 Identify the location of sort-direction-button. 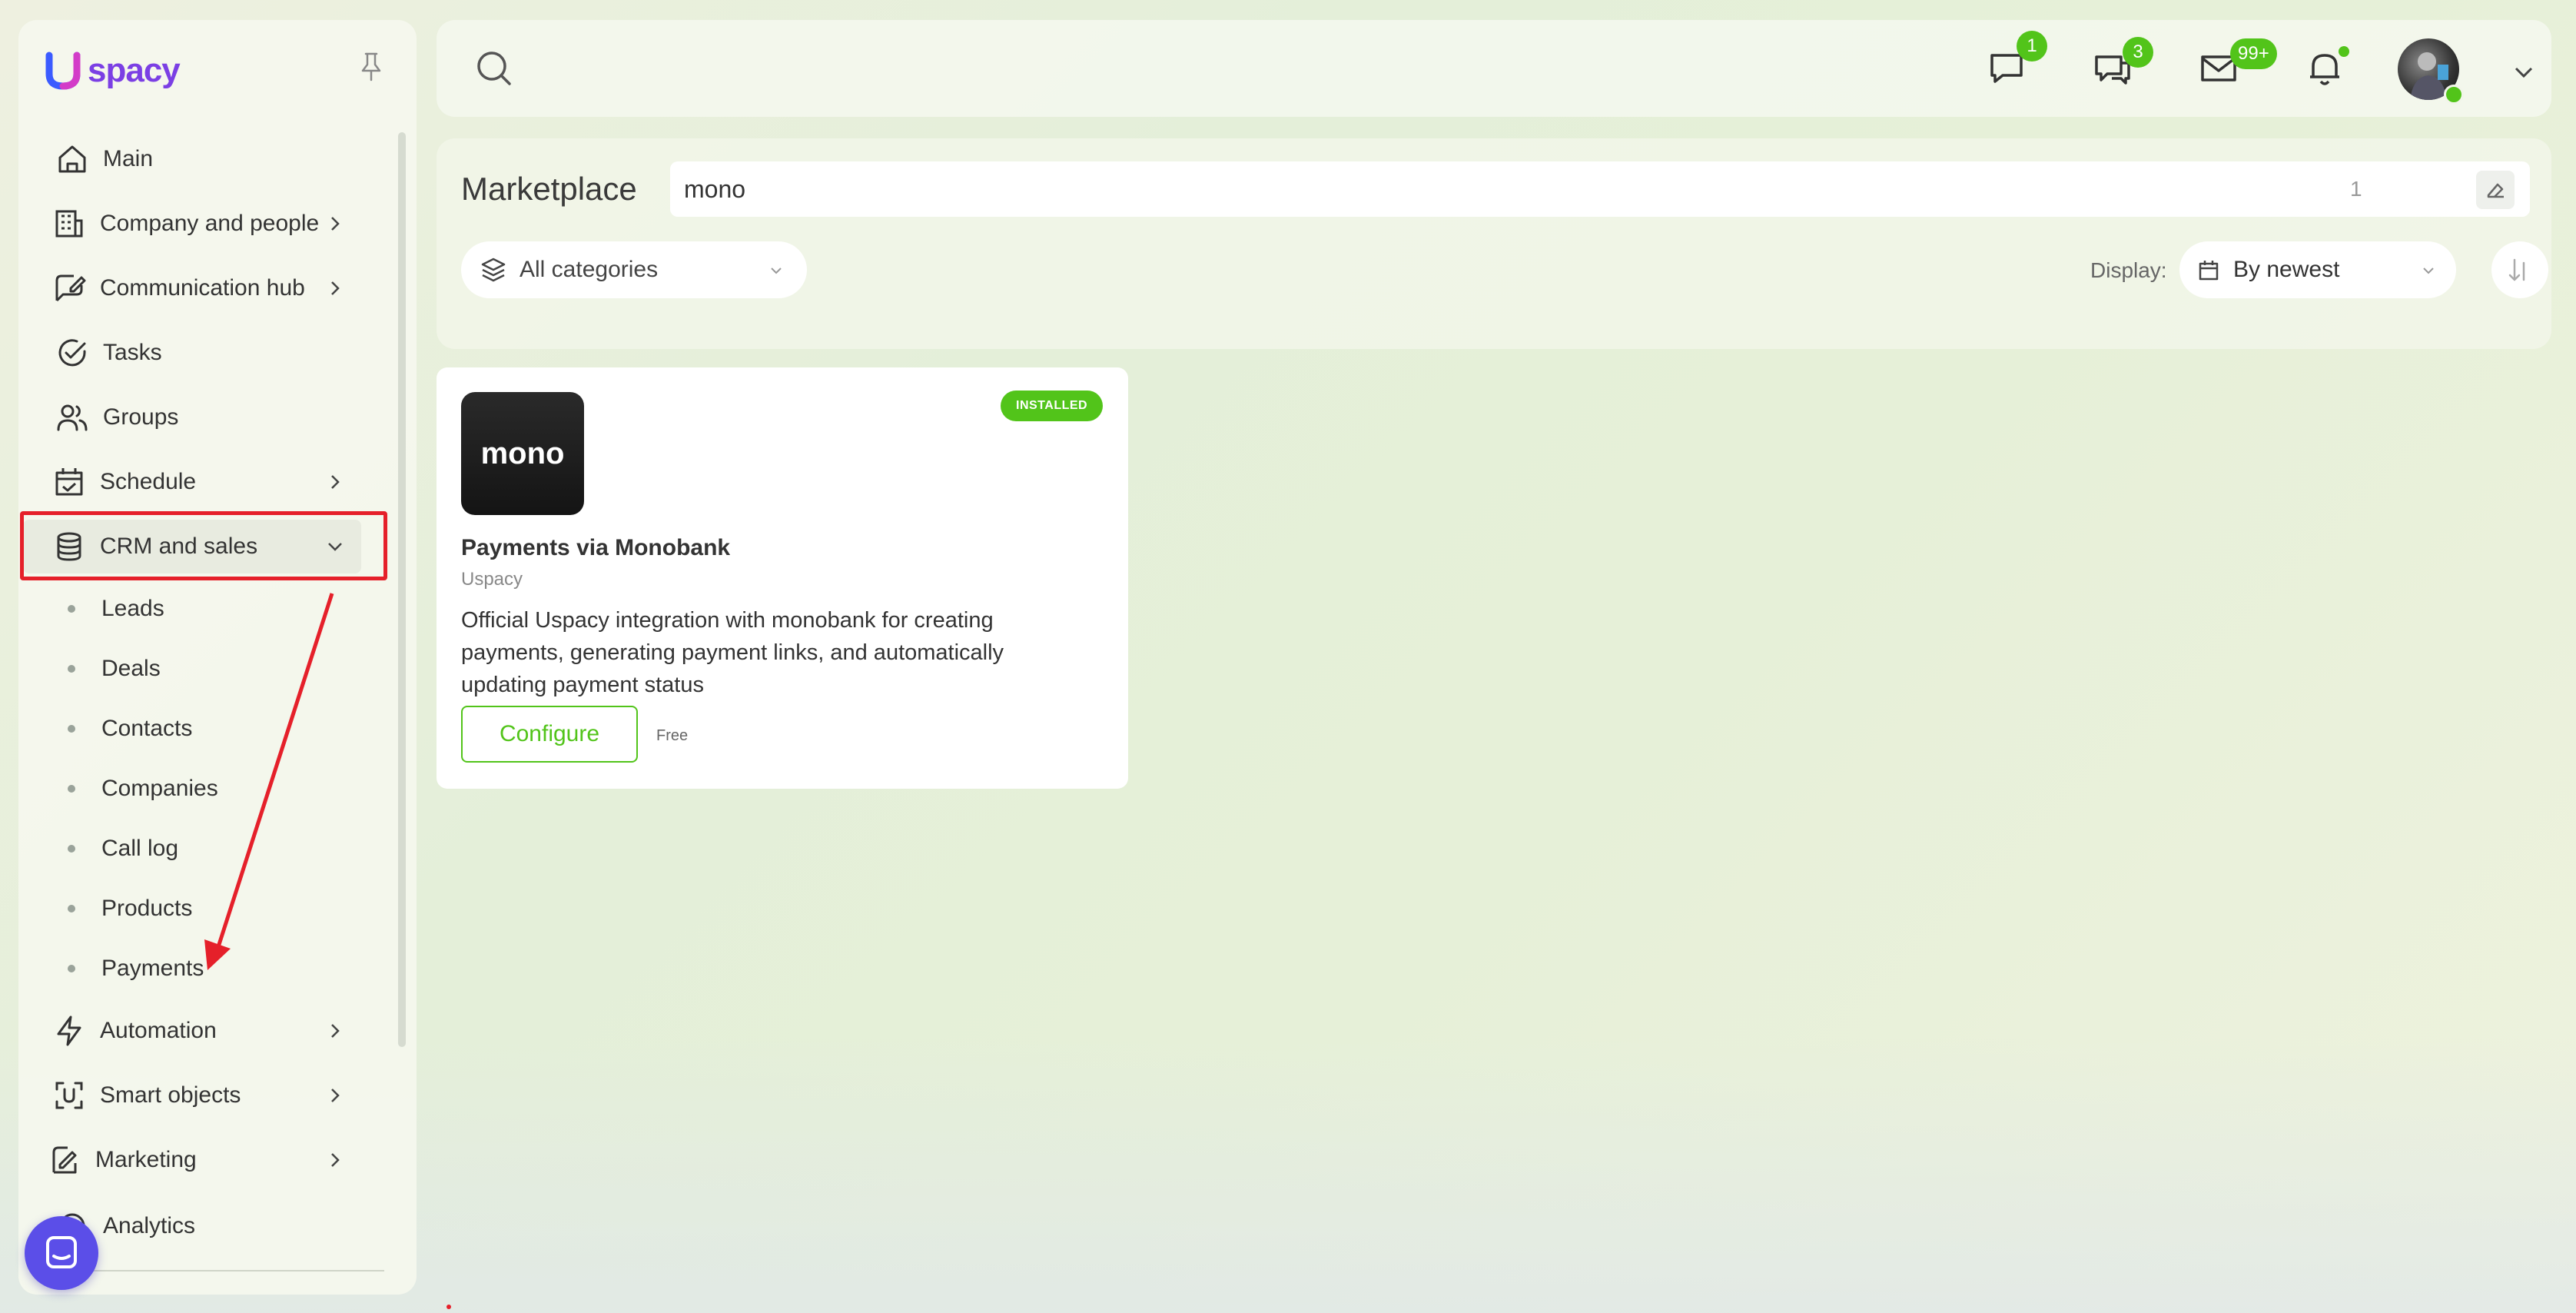
(2519, 269).